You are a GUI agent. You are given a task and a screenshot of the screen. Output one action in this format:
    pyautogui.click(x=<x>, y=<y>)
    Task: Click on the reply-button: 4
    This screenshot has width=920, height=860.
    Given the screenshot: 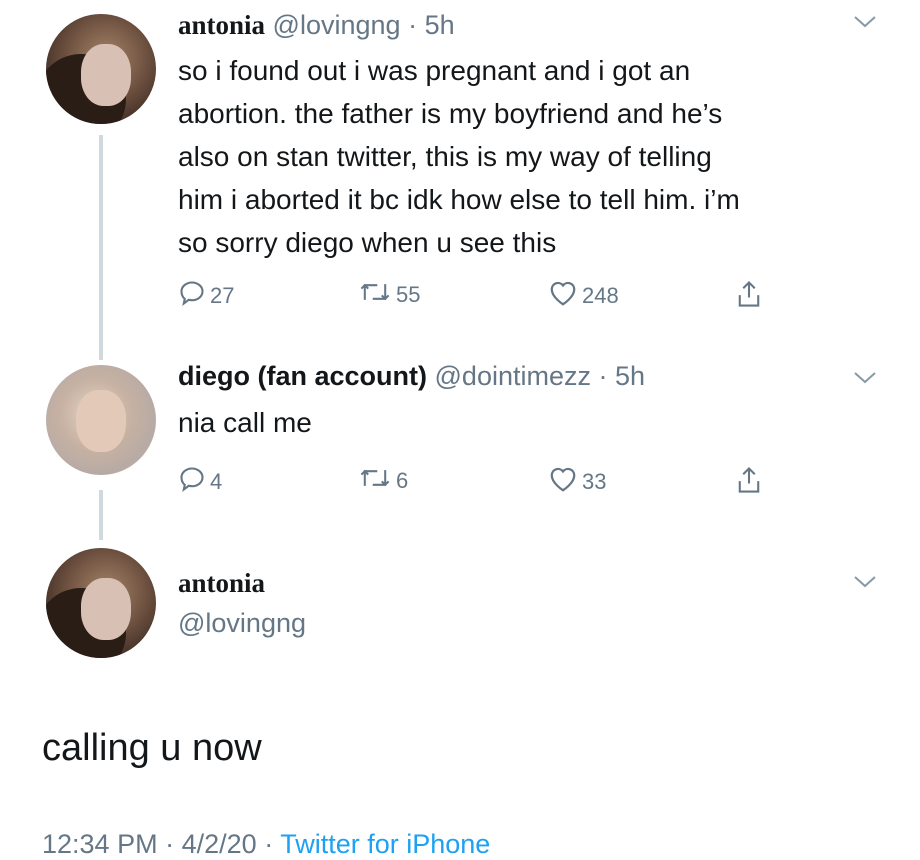 What is the action you would take?
    pyautogui.click(x=200, y=482)
    